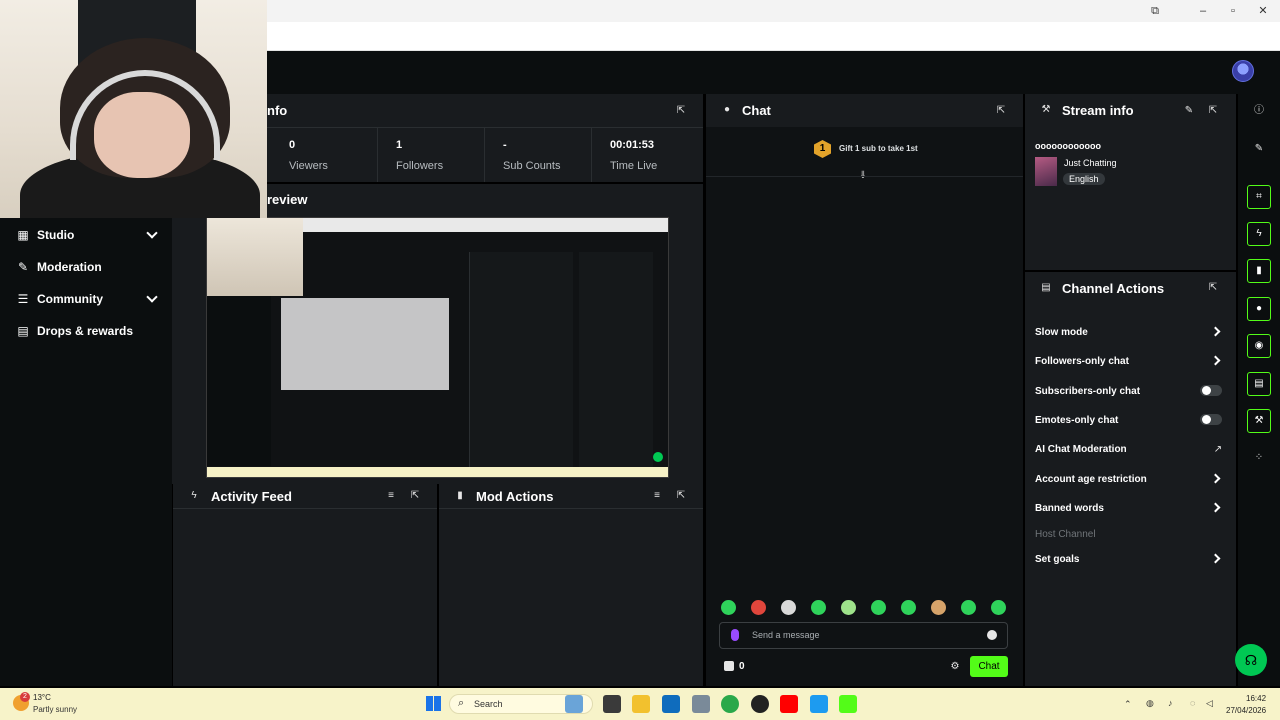 This screenshot has width=1280, height=720. What do you see at coordinates (86, 235) in the screenshot?
I see `sidebar-item-studio: ▦ Studio` at bounding box center [86, 235].